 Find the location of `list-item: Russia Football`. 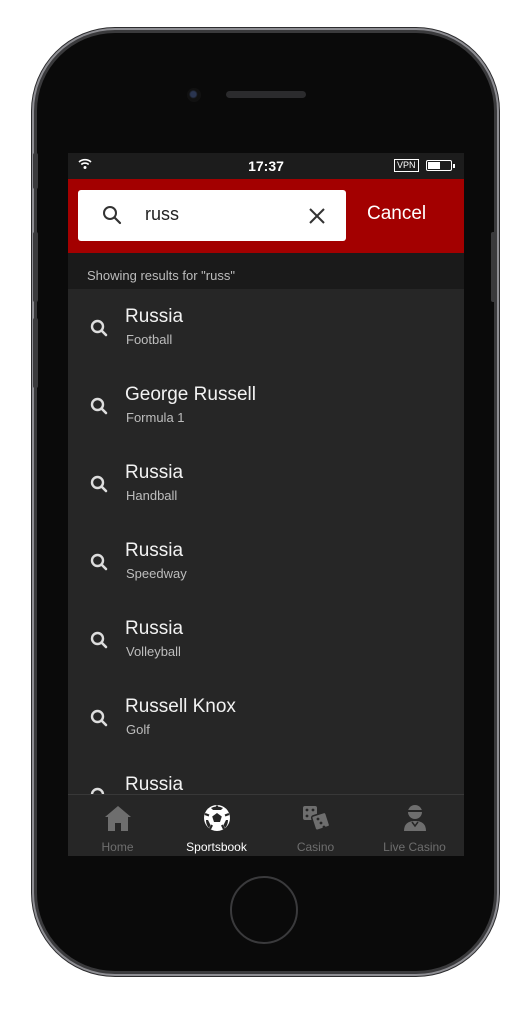

list-item: Russia Football is located at coordinates (266, 328).